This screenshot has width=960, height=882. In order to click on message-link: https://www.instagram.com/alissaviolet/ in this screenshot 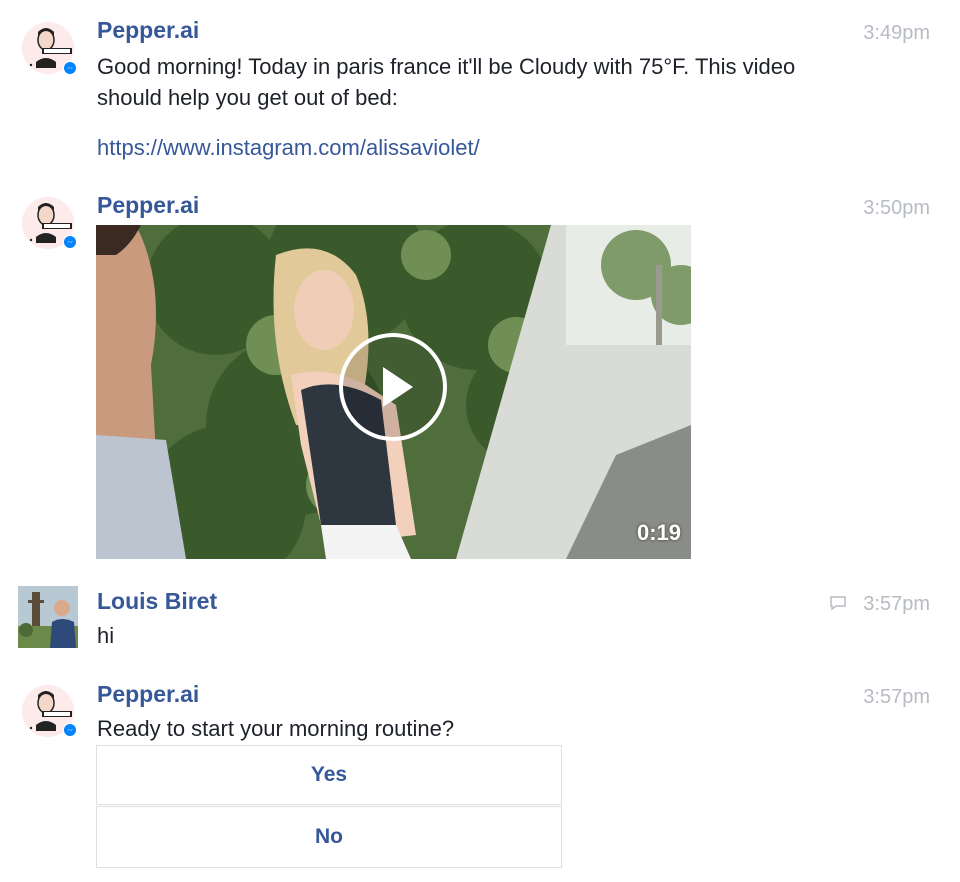, I will do `click(288, 148)`.